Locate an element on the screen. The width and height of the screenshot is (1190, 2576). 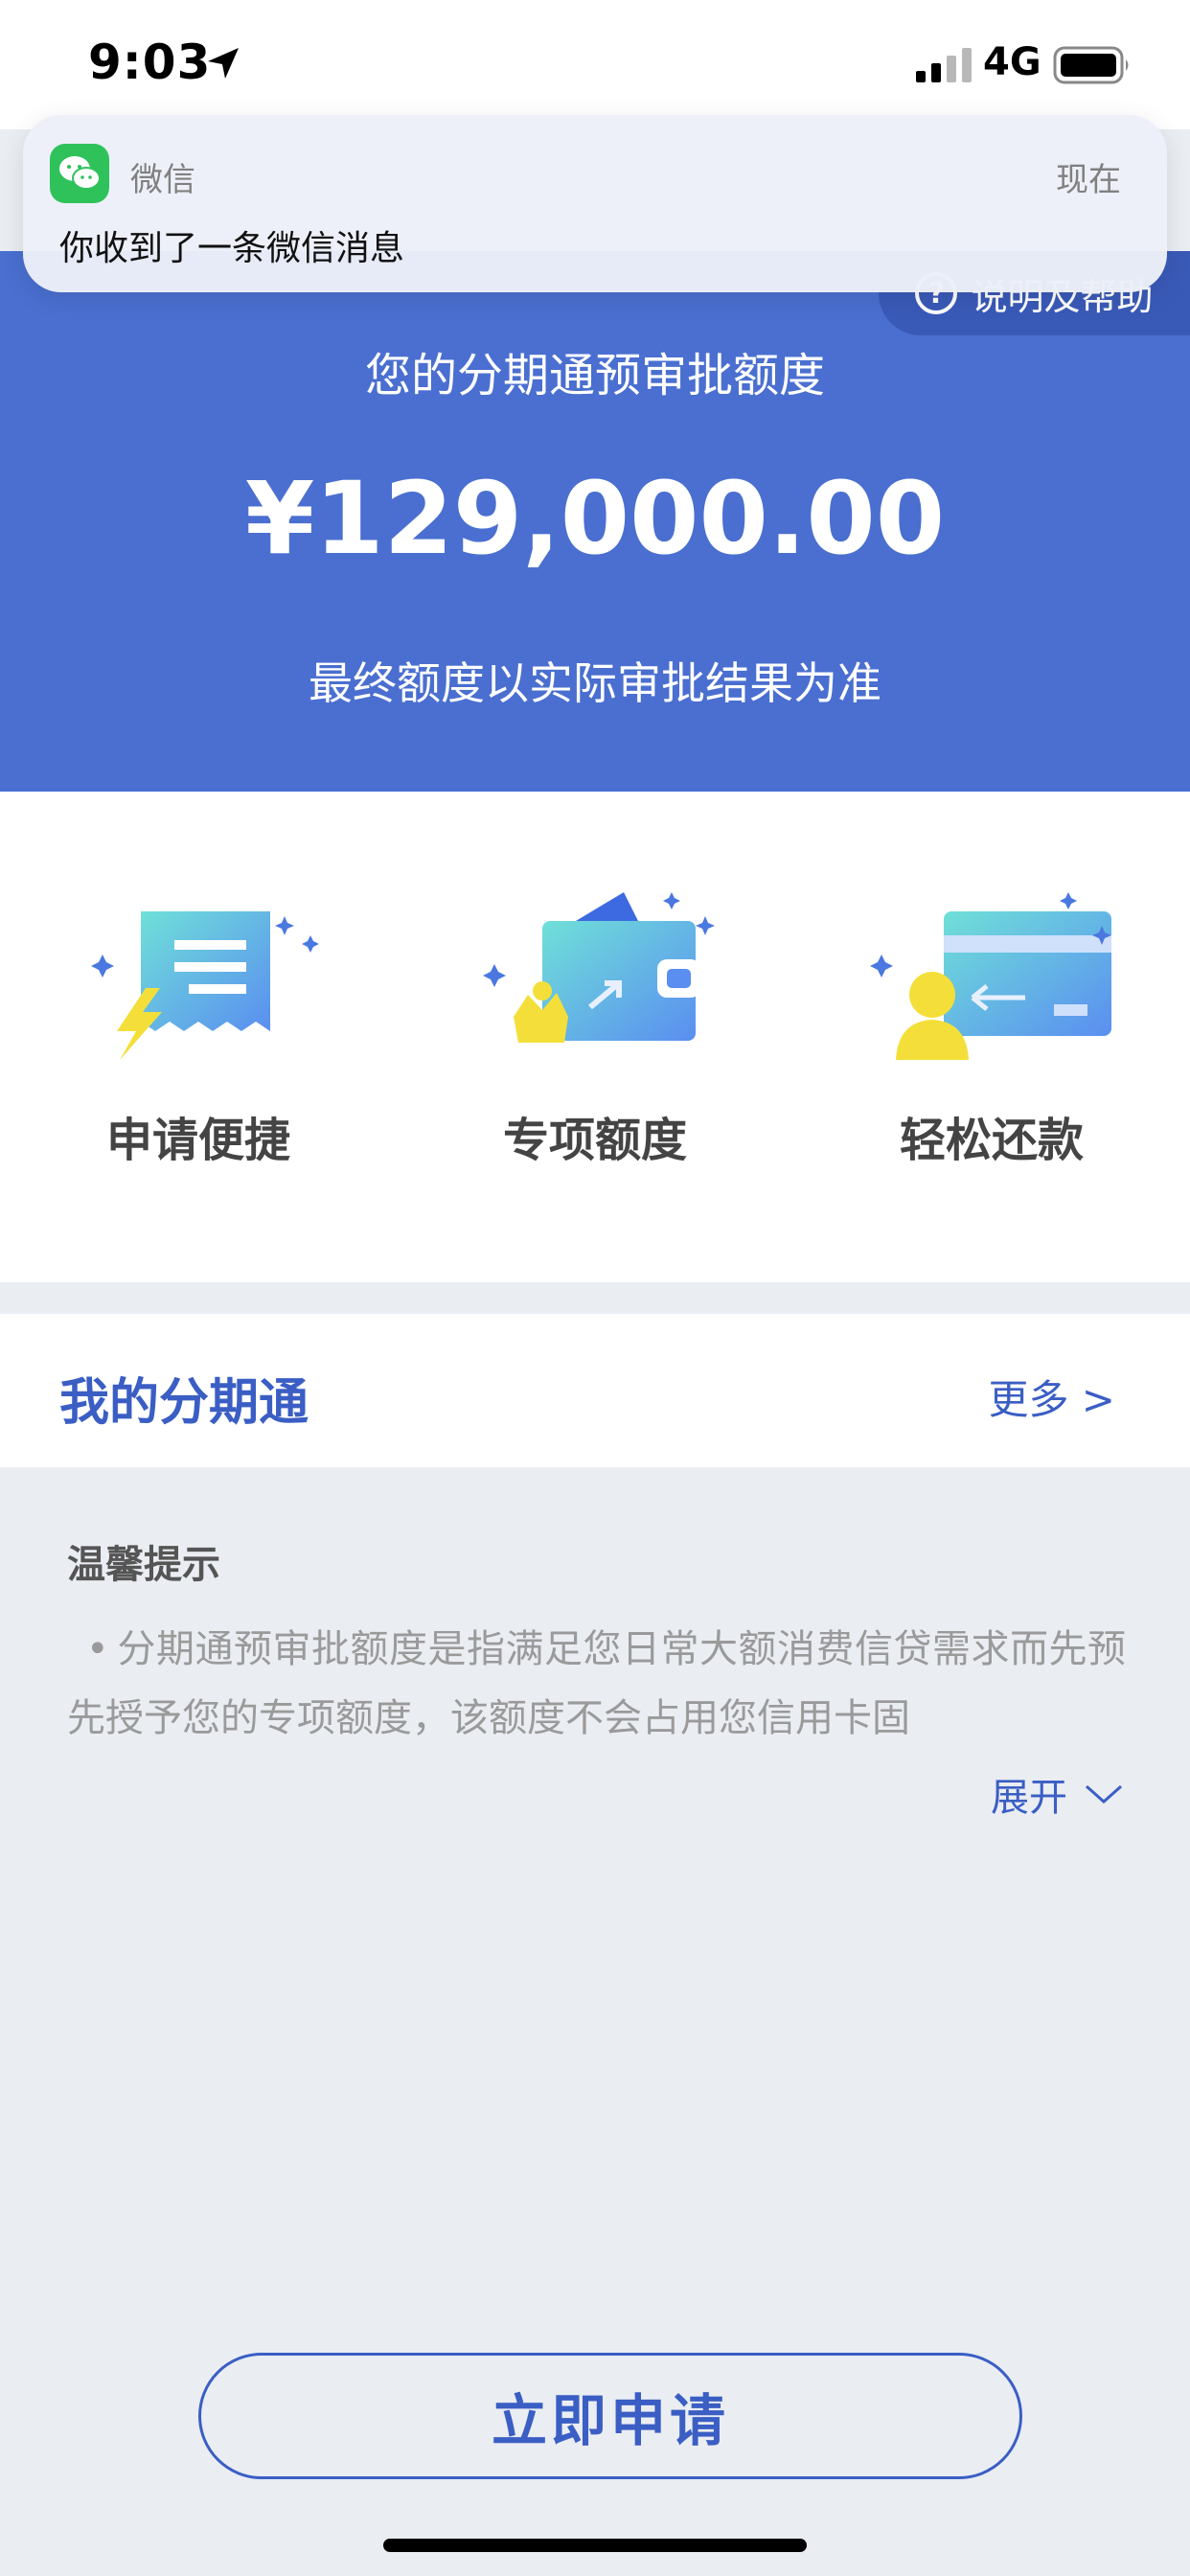
feature-fast-apply: 申请便捷 is located at coordinates (199, 1028).